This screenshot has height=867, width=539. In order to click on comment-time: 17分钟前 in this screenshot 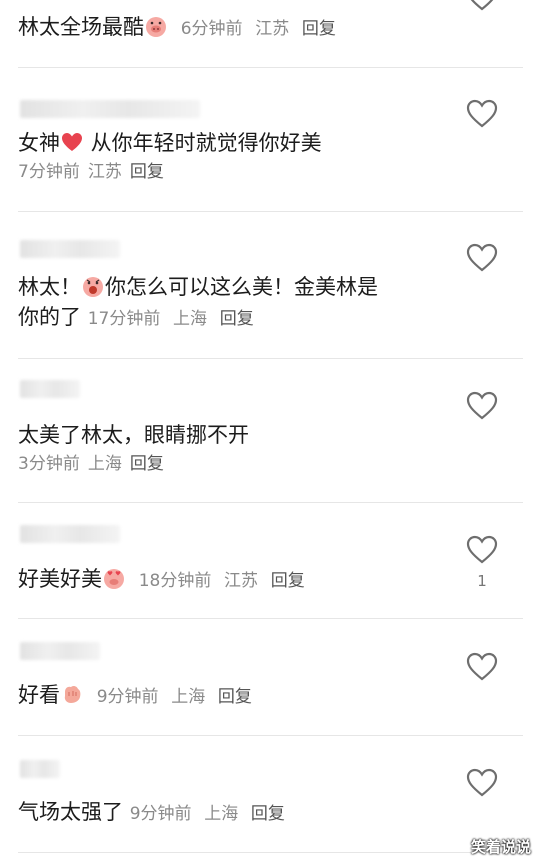, I will do `click(124, 319)`.